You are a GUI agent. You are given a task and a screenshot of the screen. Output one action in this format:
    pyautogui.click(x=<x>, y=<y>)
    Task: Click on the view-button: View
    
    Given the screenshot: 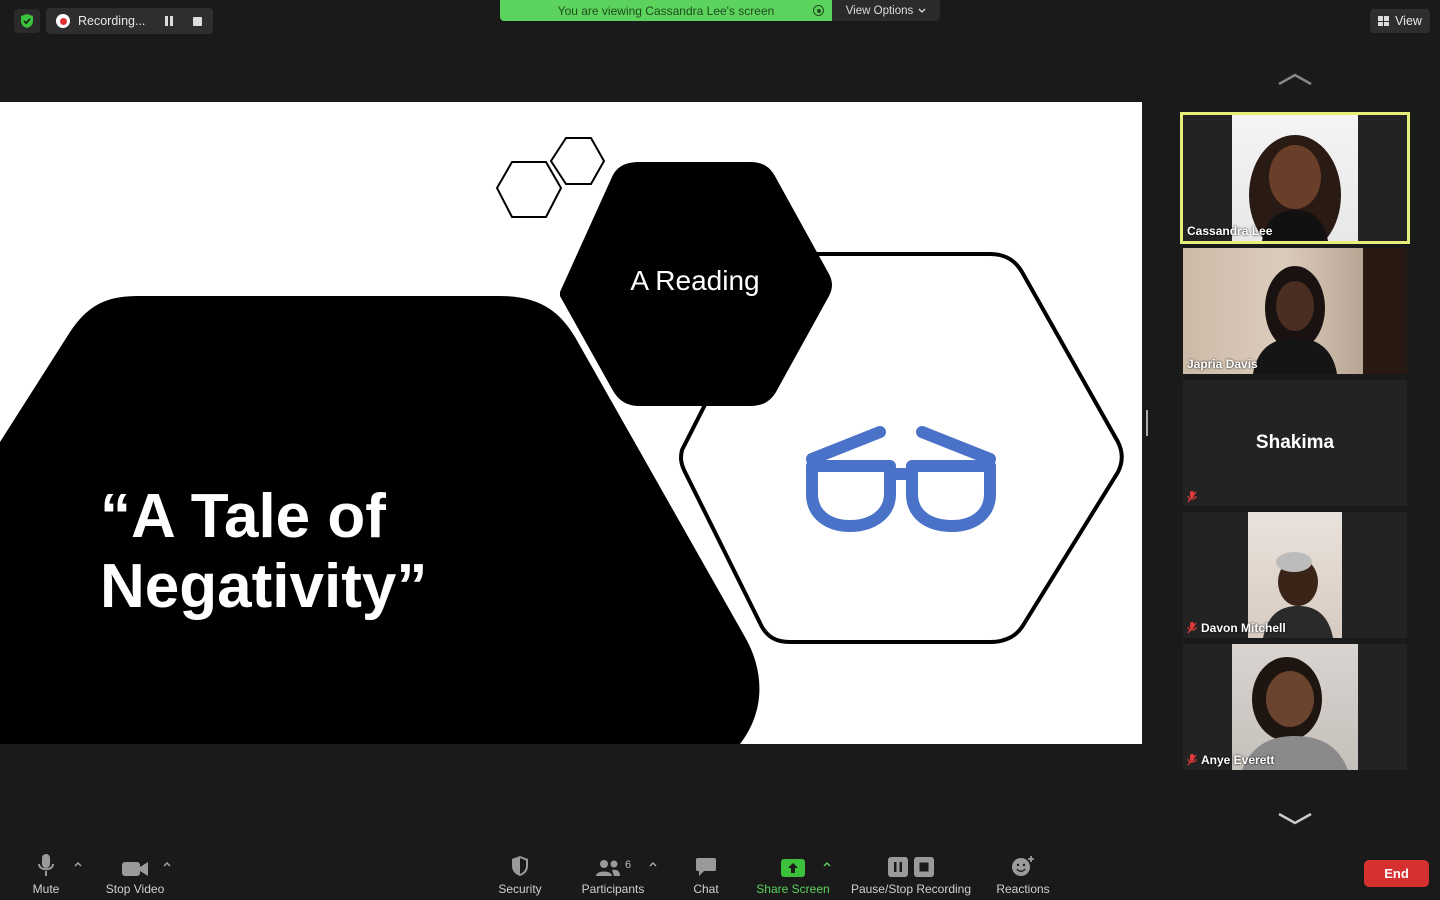 What is the action you would take?
    pyautogui.click(x=1400, y=21)
    